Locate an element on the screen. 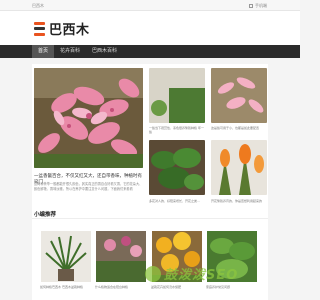 Image resolution: width=320 pixels, height=300 pixels. card-caption-1: 如何种植巴西木 巴西木盆栽种植 is located at coordinates (66, 287).